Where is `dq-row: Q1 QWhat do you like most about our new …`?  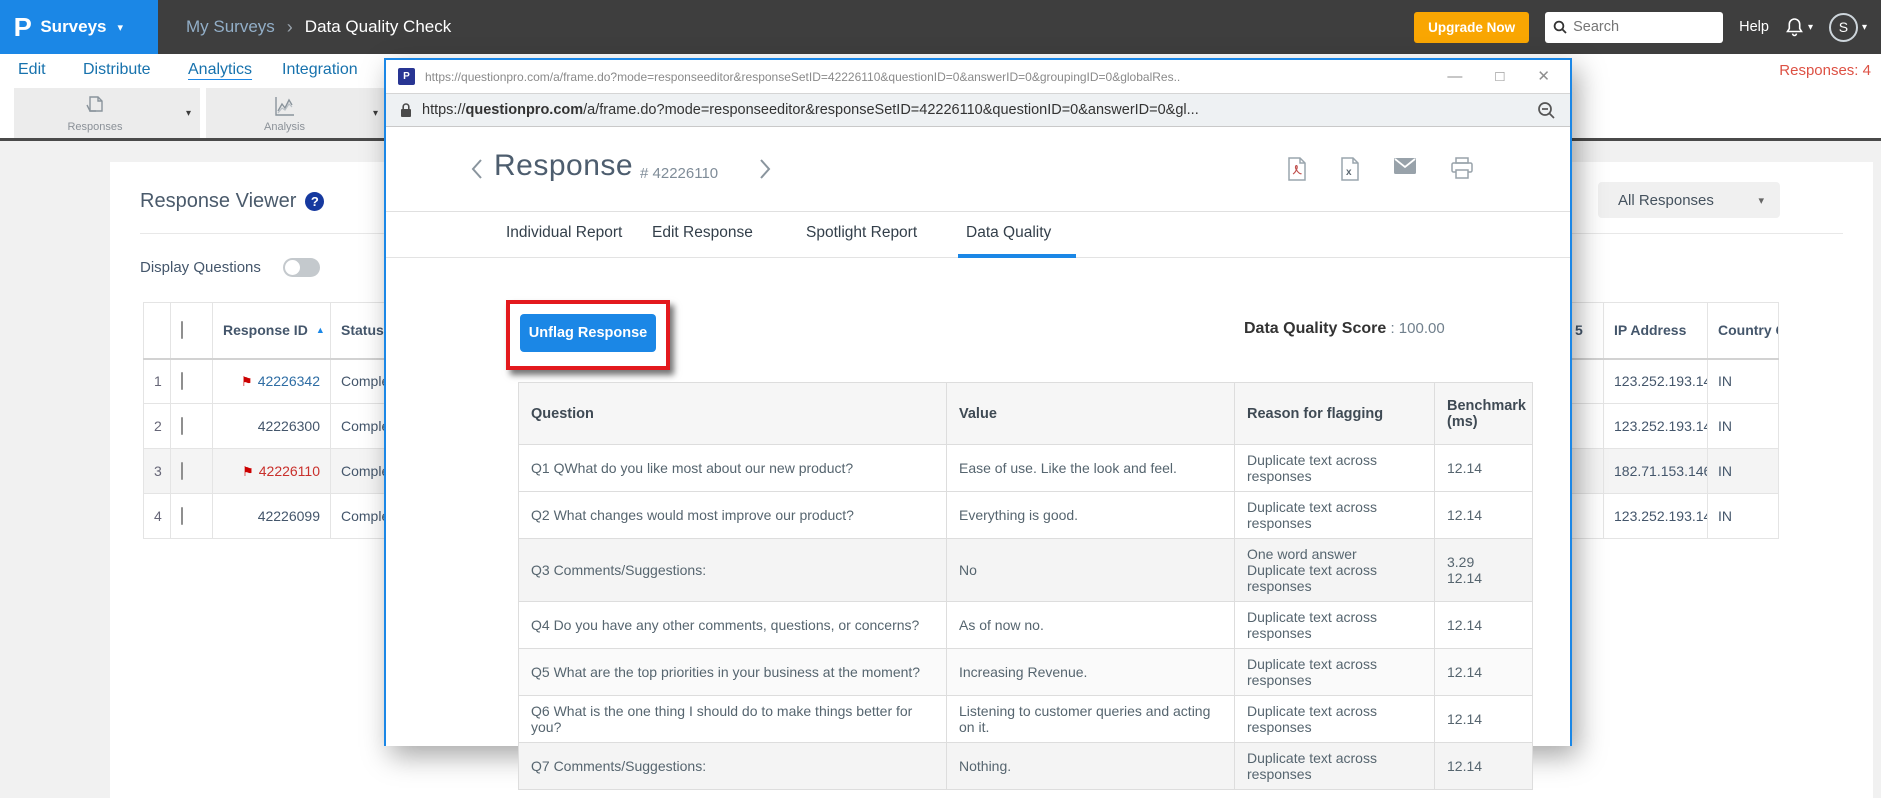
dq-row: Q1 QWhat do you like most about our new … is located at coordinates (1025, 468).